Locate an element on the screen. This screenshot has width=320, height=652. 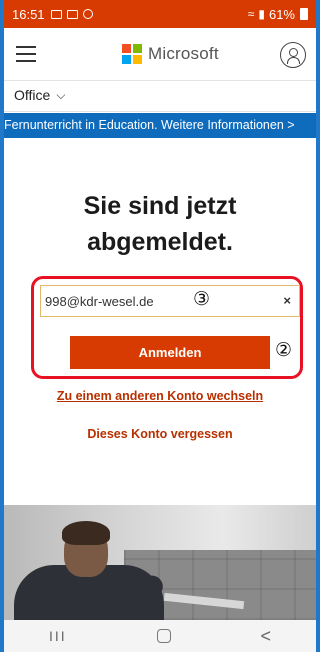
battery-icon is located at coordinates (304, 14).